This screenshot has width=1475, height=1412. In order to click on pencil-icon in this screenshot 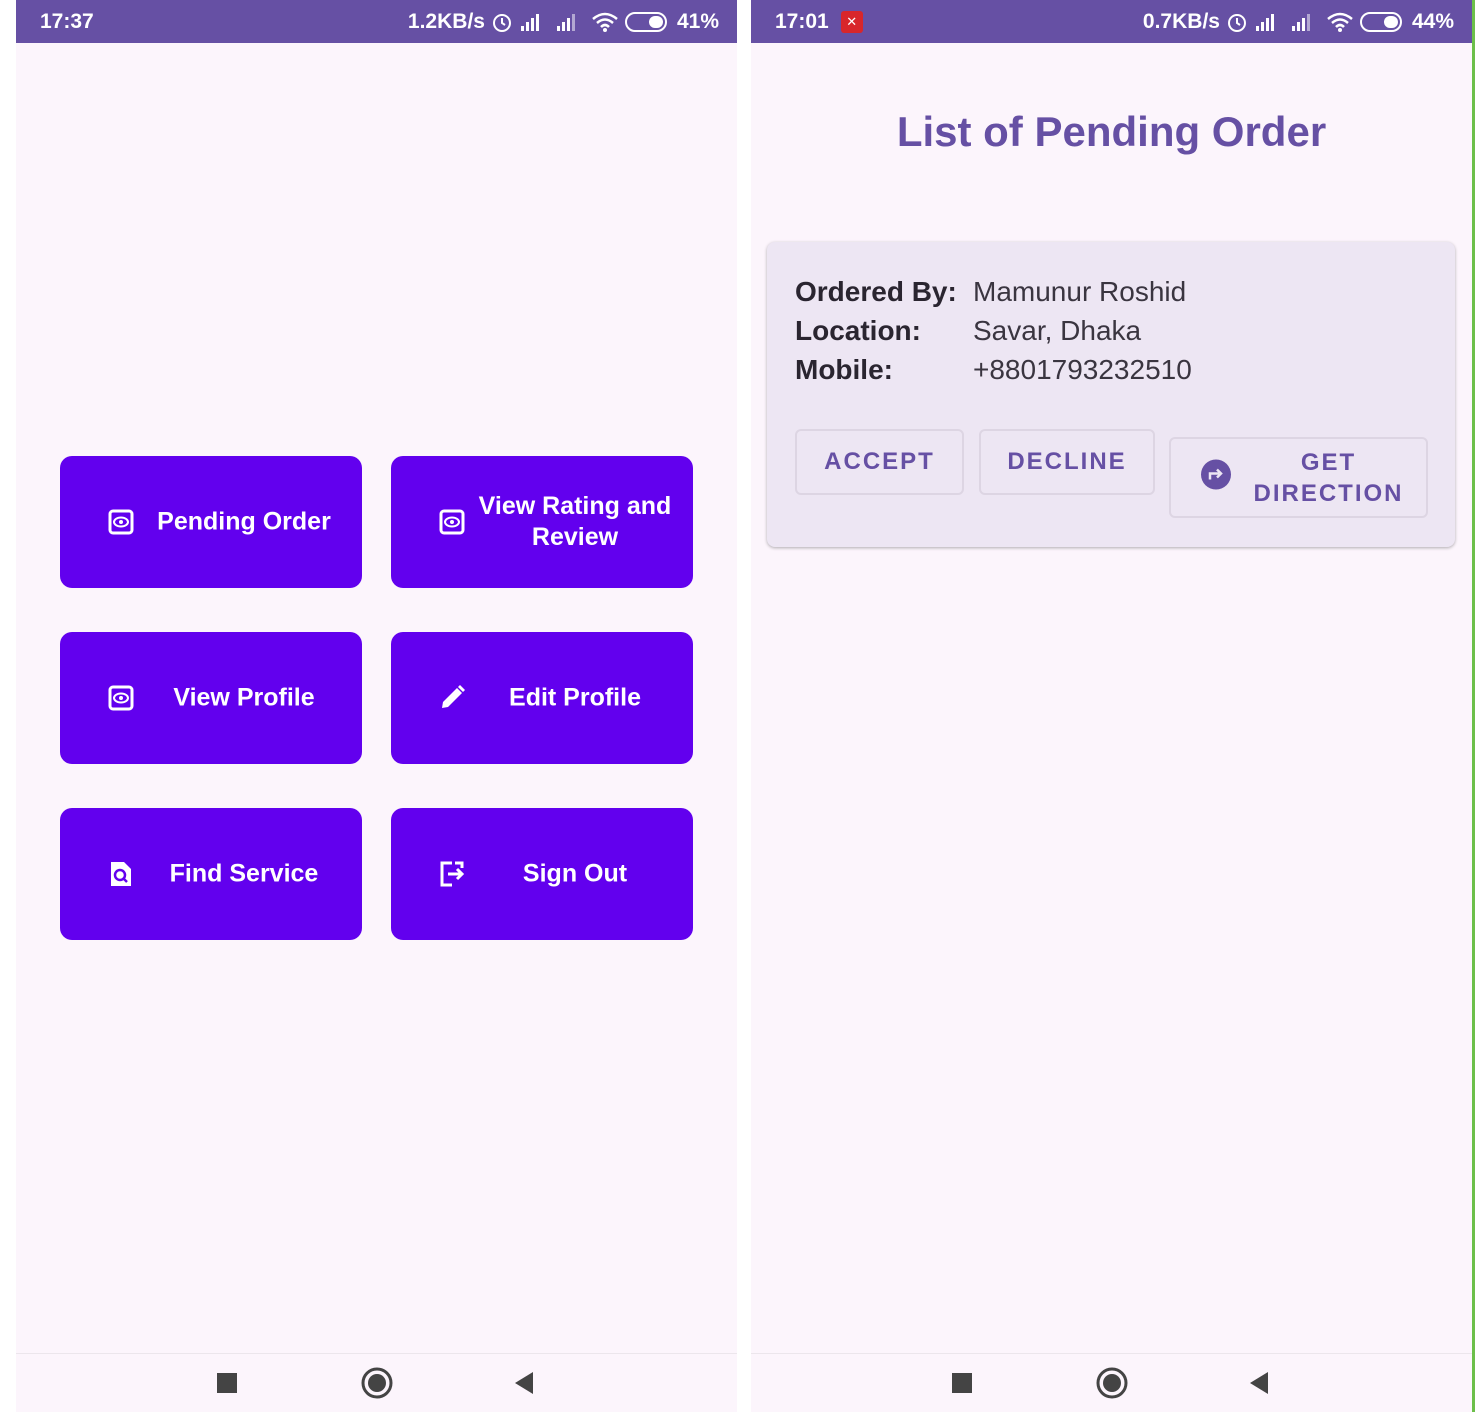, I will do `click(452, 698)`.